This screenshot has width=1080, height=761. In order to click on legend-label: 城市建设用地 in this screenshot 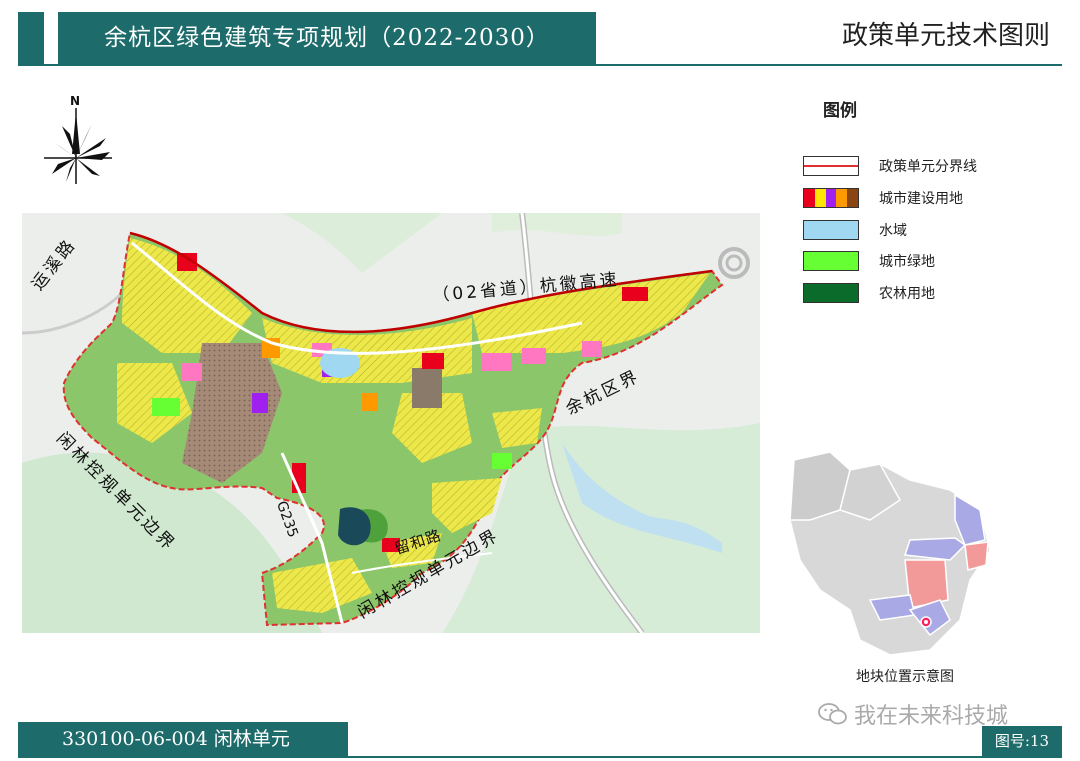, I will do `click(921, 199)`.